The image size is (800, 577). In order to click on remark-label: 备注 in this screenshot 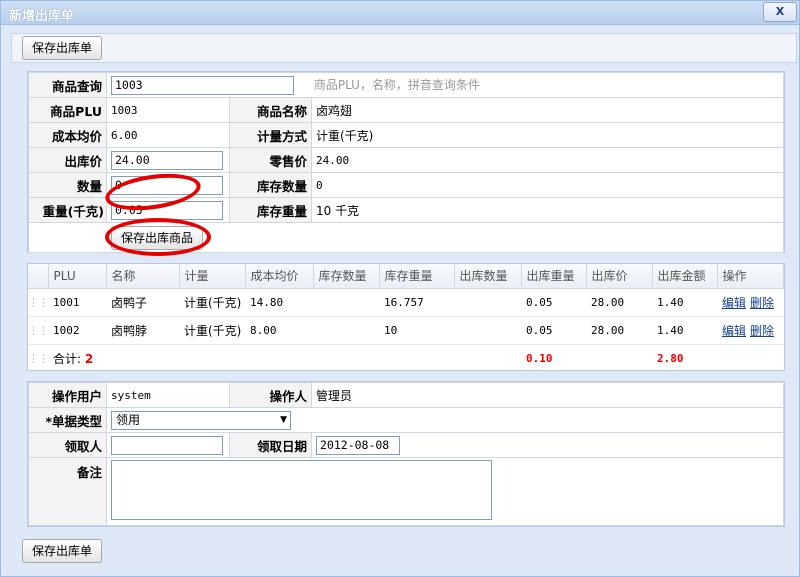, I will do `click(67, 491)`.